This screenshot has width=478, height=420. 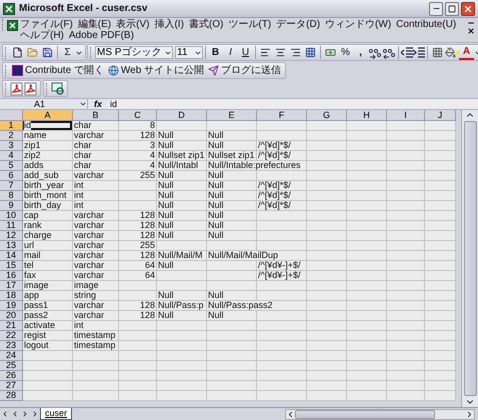 What do you see at coordinates (47, 88) in the screenshot?
I see `toolbar-grip-icon` at bounding box center [47, 88].